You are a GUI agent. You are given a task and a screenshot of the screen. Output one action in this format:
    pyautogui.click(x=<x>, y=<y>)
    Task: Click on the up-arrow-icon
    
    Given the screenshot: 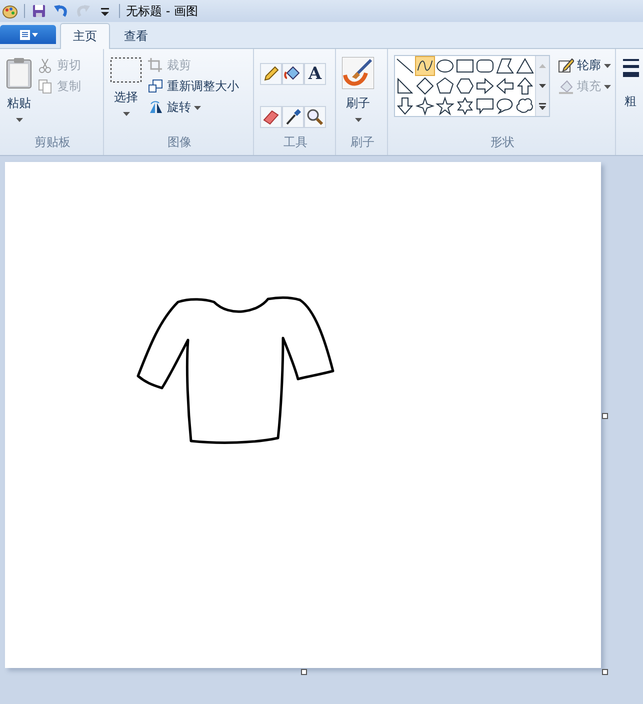 What is the action you would take?
    pyautogui.click(x=525, y=86)
    